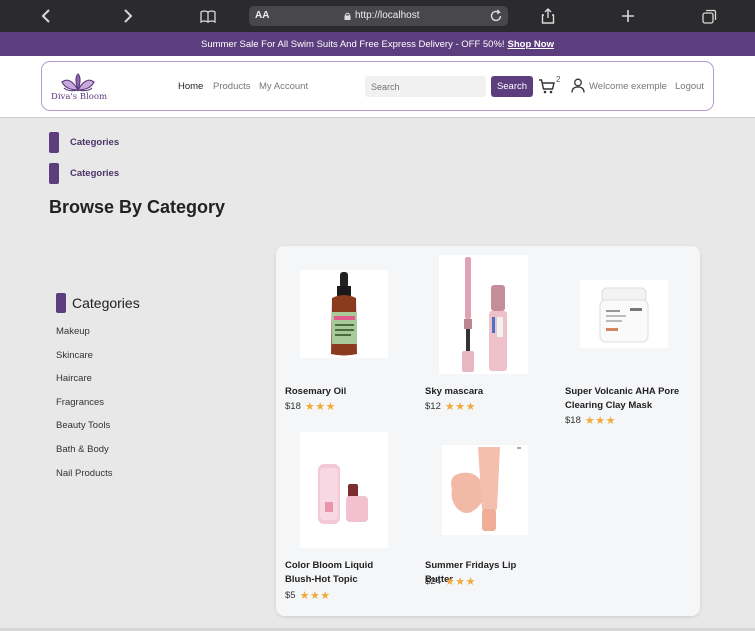  What do you see at coordinates (83, 425) in the screenshot?
I see `sidebar-item-beauty-tools: Beauty Tools` at bounding box center [83, 425].